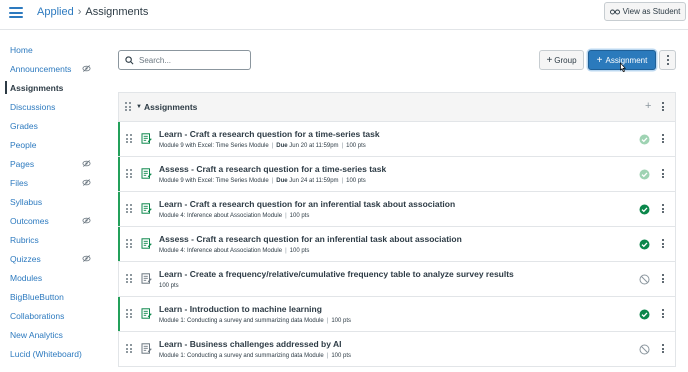 The height and width of the screenshot is (372, 688). What do you see at coordinates (25, 258) in the screenshot?
I see `sidebar-item-label: Quizzes` at bounding box center [25, 258].